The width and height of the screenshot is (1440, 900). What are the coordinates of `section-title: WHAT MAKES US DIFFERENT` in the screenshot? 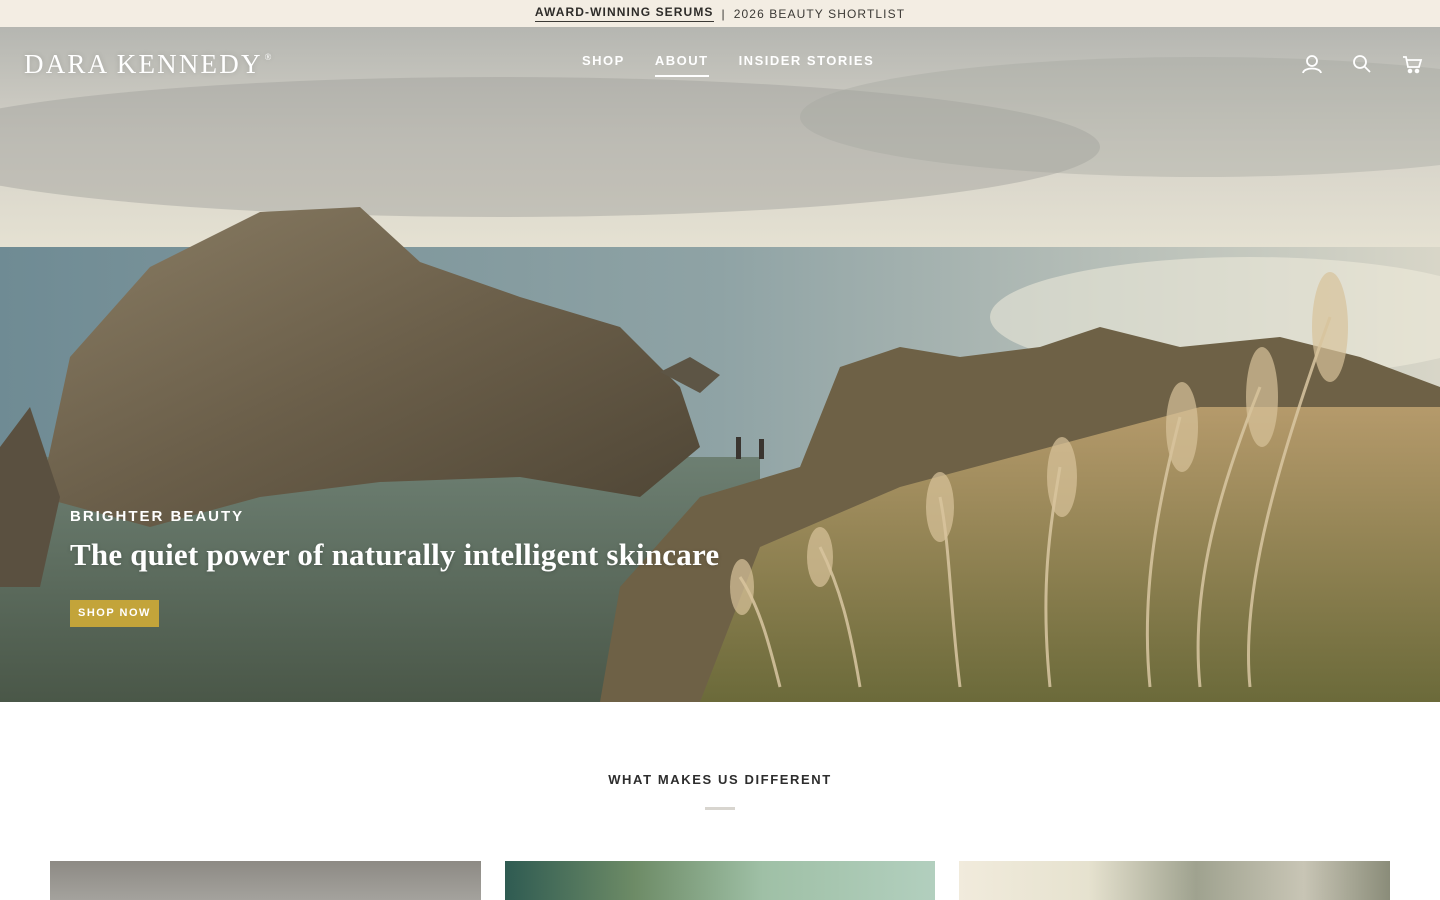 It's located at (720, 779).